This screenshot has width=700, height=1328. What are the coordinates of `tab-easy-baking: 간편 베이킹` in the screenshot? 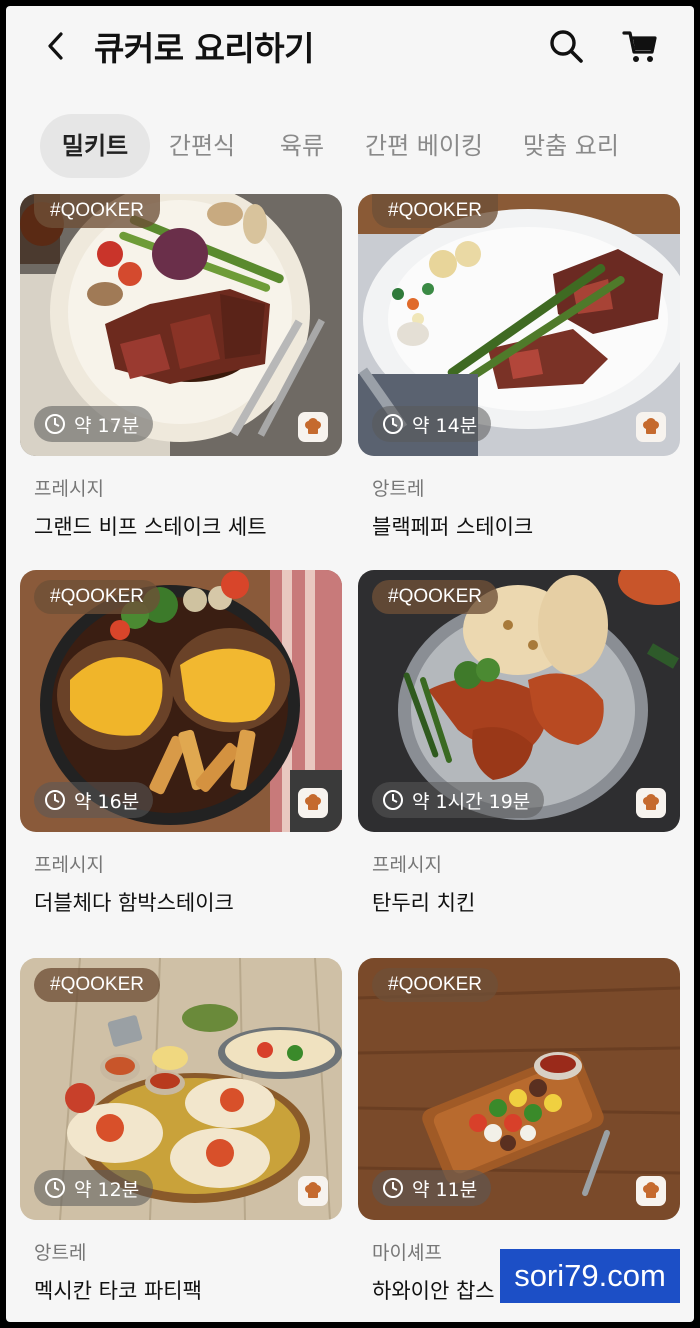 It's located at (424, 146).